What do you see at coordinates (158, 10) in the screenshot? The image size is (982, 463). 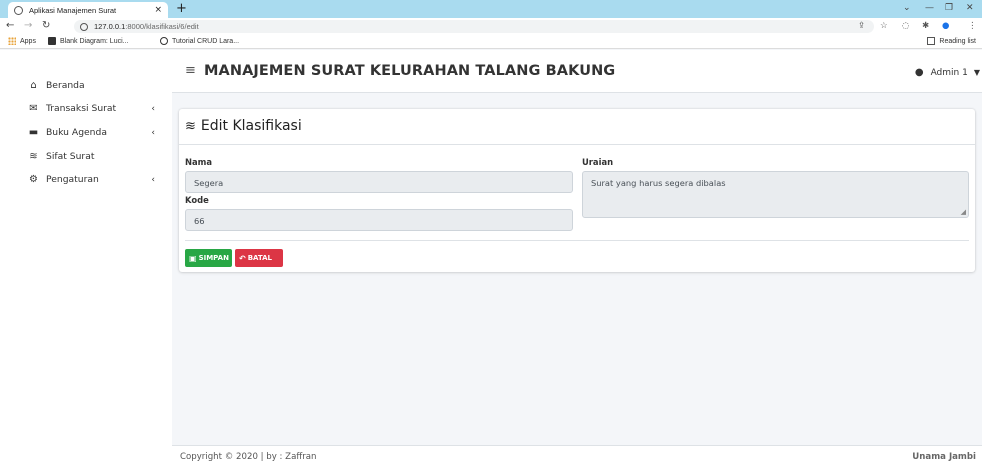 I see `tab-close-icon: ×` at bounding box center [158, 10].